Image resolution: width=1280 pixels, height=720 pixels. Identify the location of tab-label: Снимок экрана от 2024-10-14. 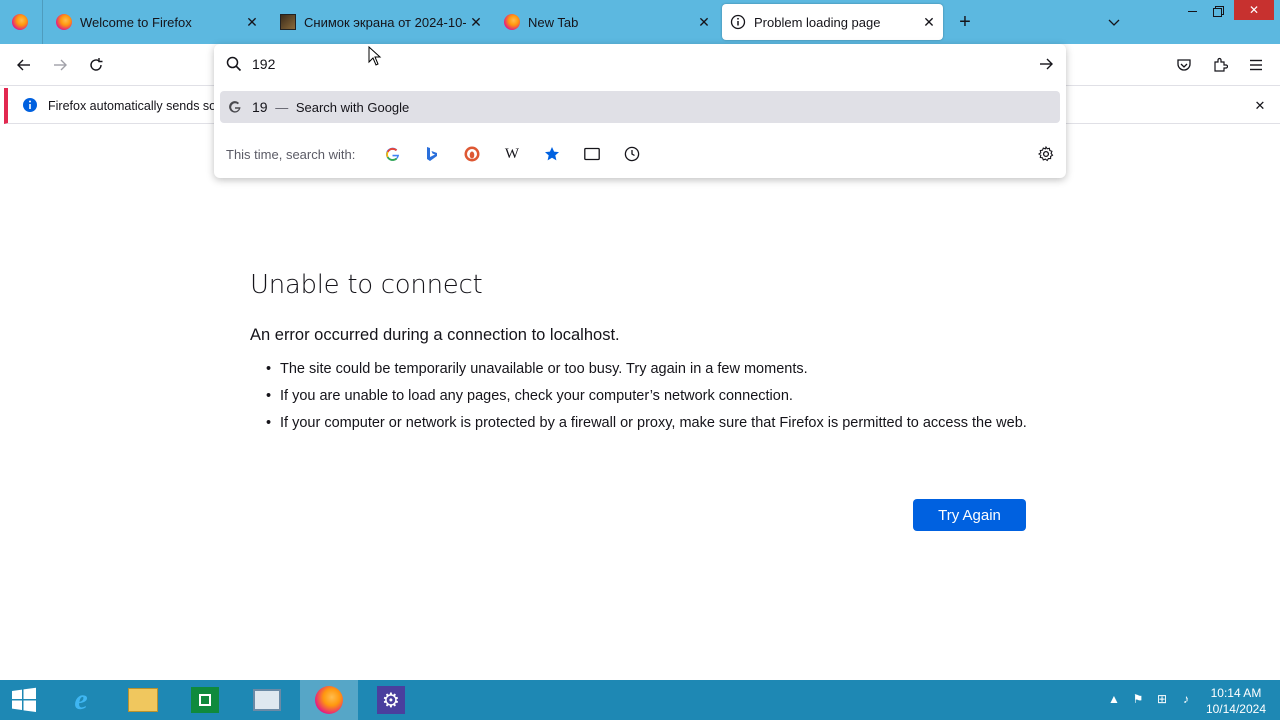
(385, 22).